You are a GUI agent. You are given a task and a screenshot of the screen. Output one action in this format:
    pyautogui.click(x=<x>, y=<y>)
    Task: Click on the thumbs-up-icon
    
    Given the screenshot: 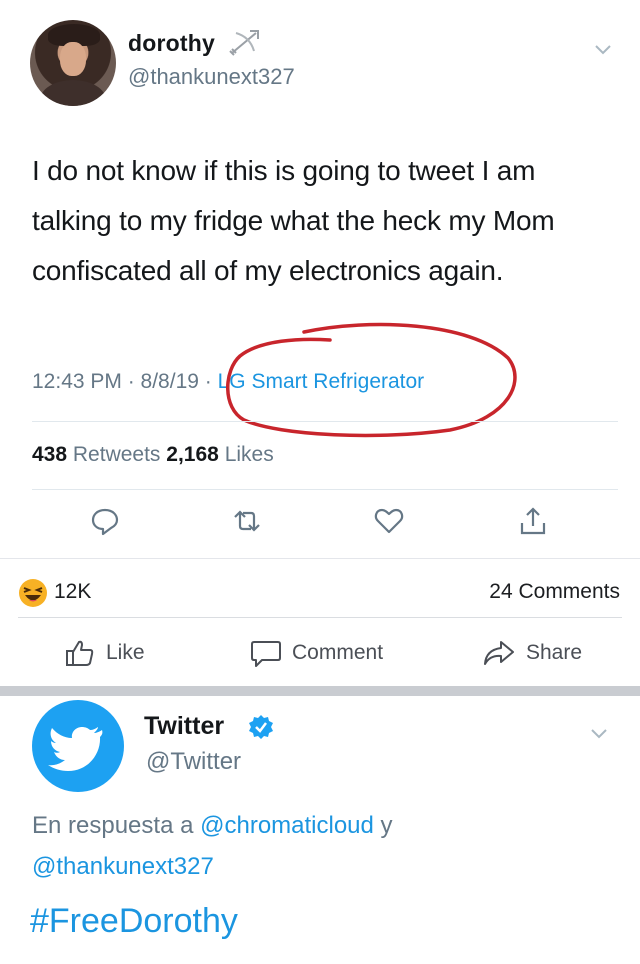 What is the action you would take?
    pyautogui.click(x=80, y=653)
    